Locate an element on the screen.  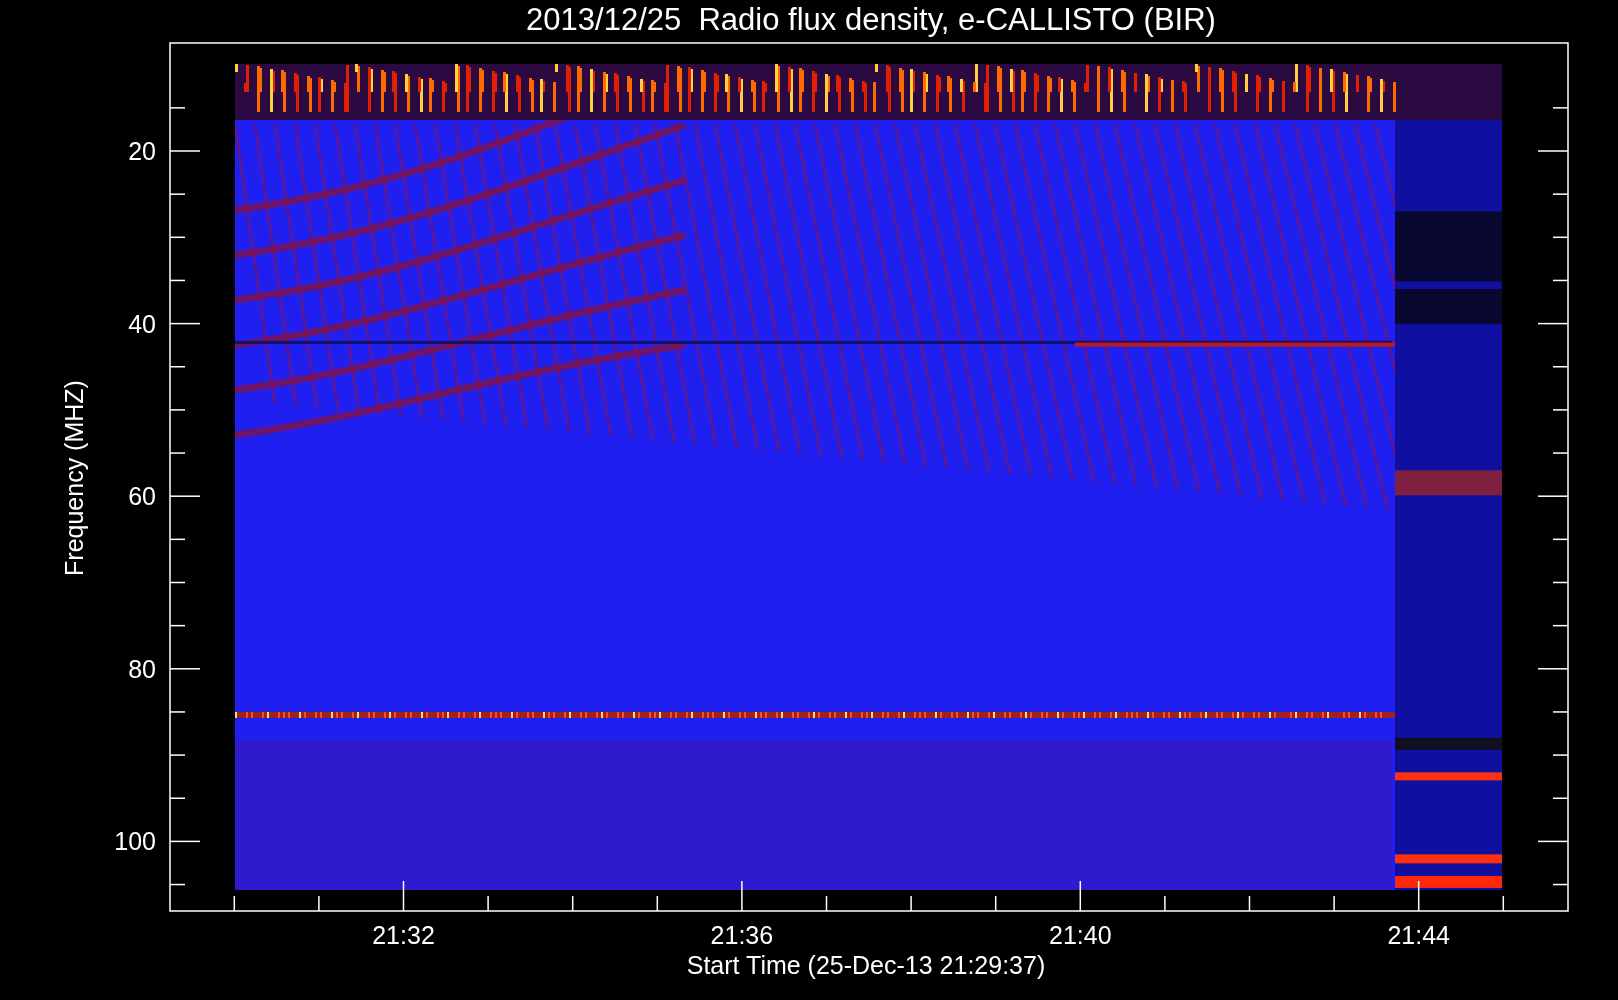
y-tick-label: 80 is located at coordinates (142, 668).